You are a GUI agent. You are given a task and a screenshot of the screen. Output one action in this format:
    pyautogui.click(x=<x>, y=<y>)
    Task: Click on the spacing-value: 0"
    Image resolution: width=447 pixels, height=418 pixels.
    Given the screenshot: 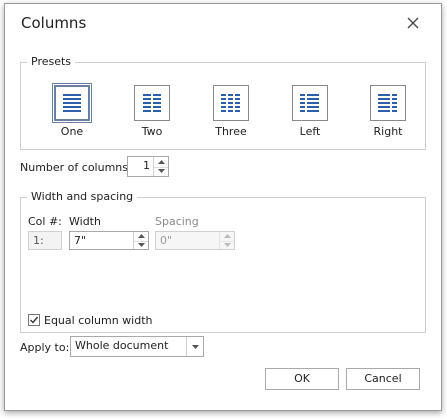 What is the action you would take?
    pyautogui.click(x=166, y=240)
    